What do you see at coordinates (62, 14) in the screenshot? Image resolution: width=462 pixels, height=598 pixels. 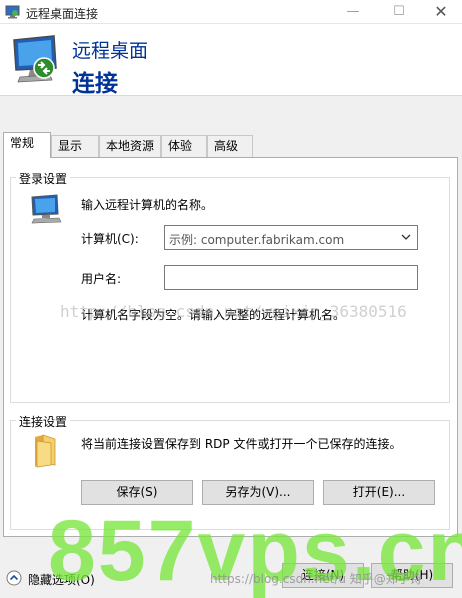 I see `window-title: 远程桌面连接` at bounding box center [62, 14].